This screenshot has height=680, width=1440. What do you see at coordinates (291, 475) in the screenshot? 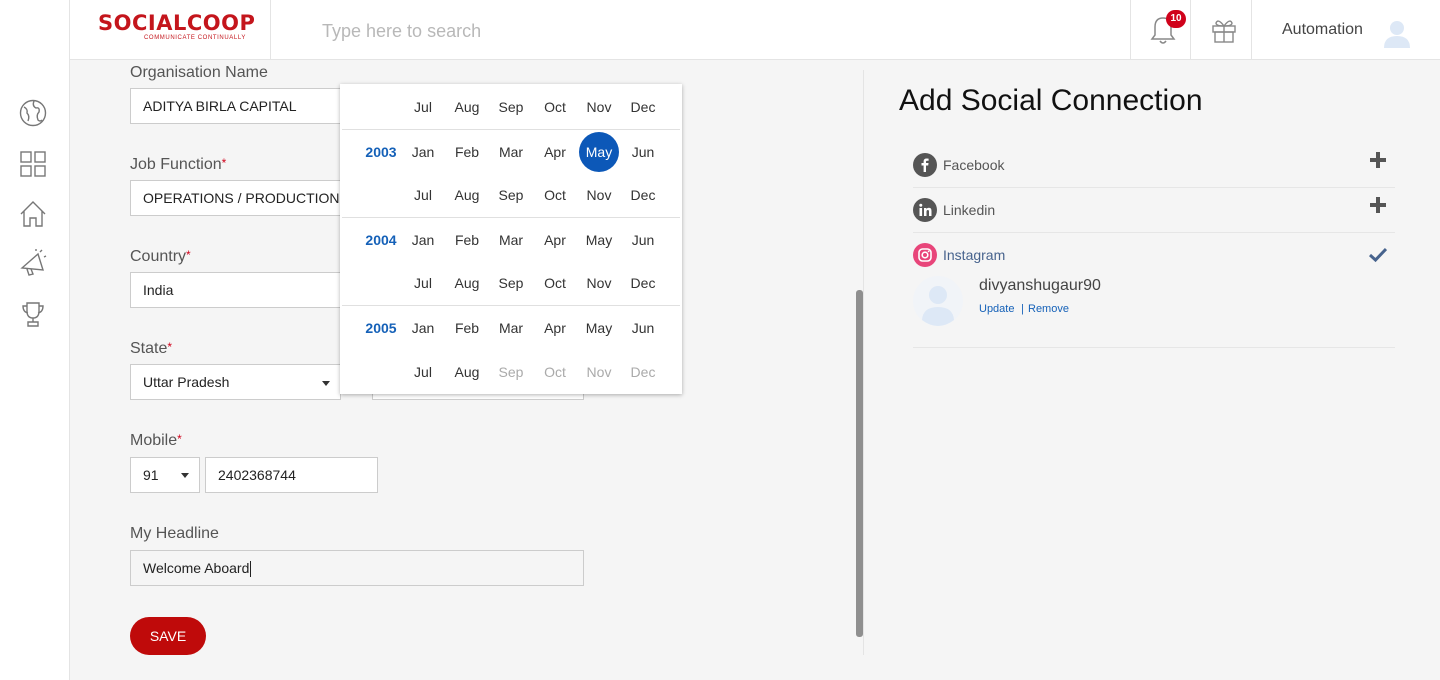
I see `mobile-number-input: 2402368744` at bounding box center [291, 475].